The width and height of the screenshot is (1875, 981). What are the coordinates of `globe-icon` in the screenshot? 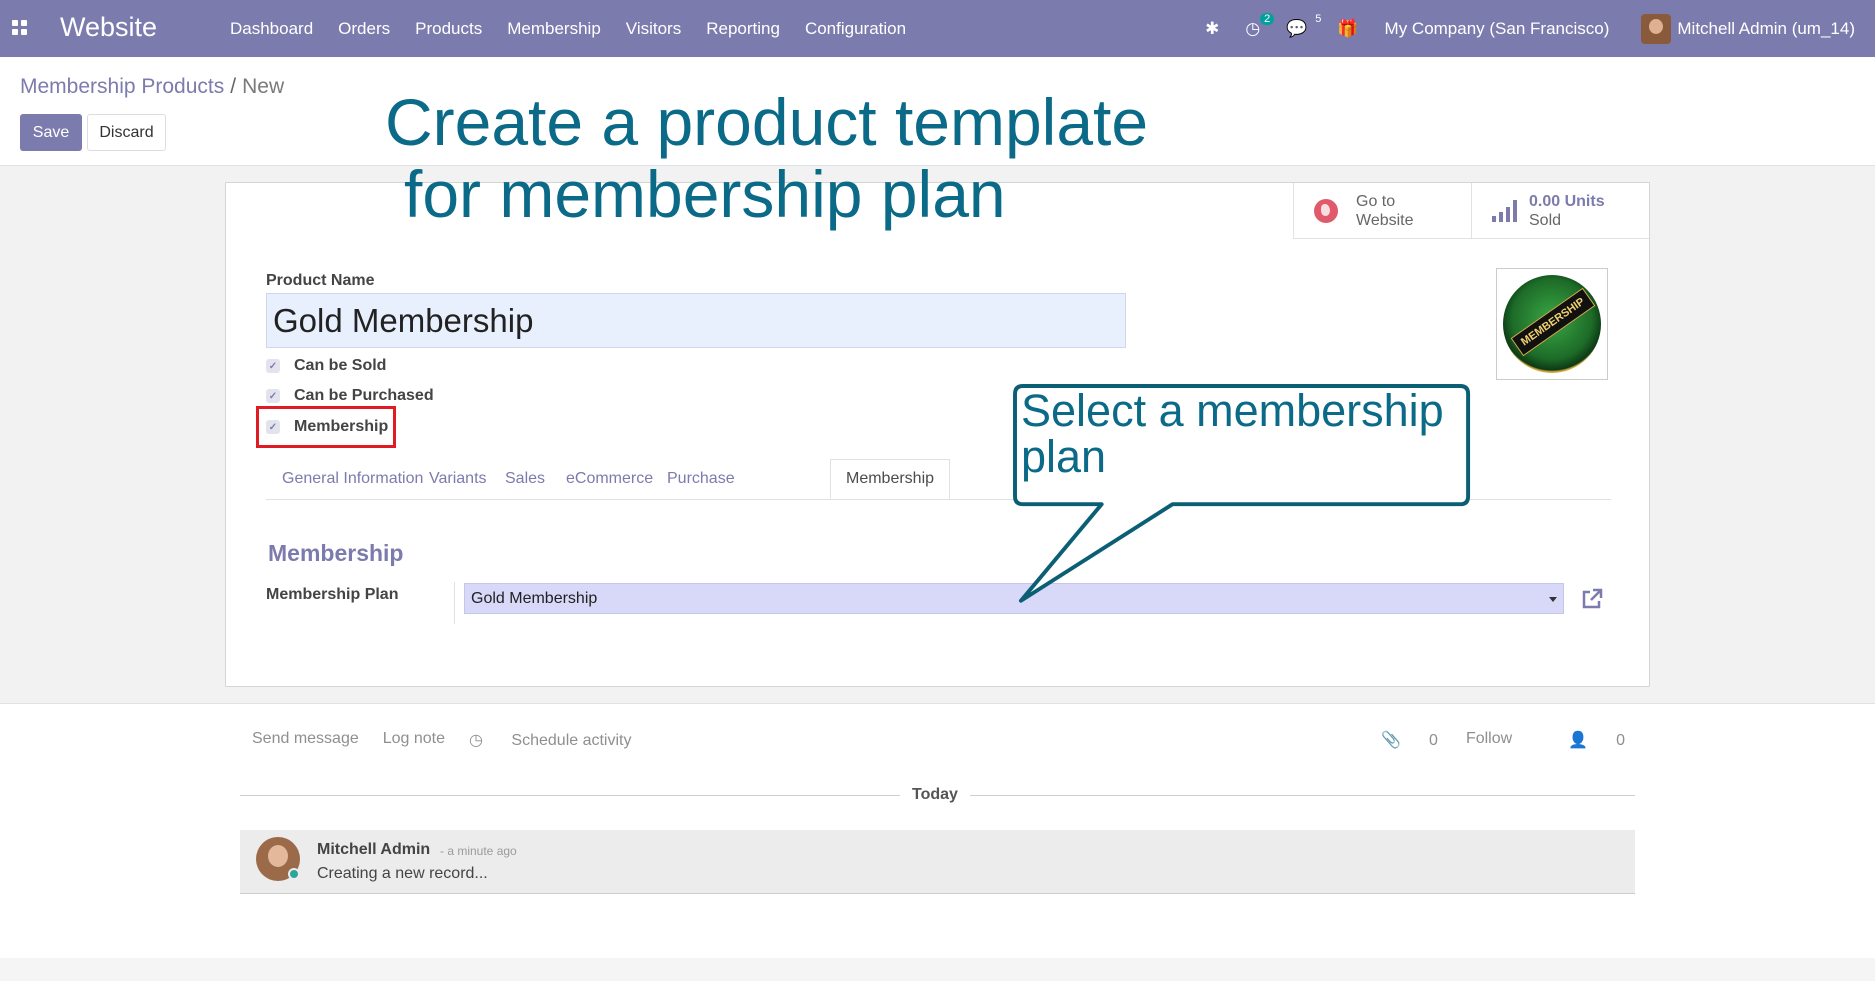 It's located at (1326, 210).